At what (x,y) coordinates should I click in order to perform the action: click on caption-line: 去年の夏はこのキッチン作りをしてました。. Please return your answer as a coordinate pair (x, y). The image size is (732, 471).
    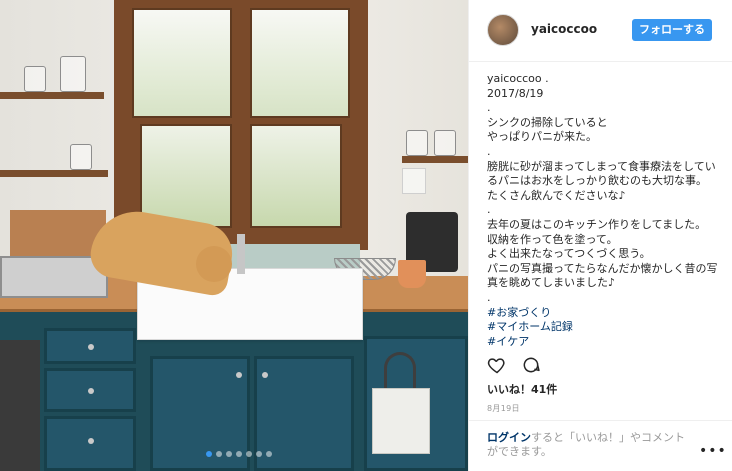
    Looking at the image, I should click on (597, 224).